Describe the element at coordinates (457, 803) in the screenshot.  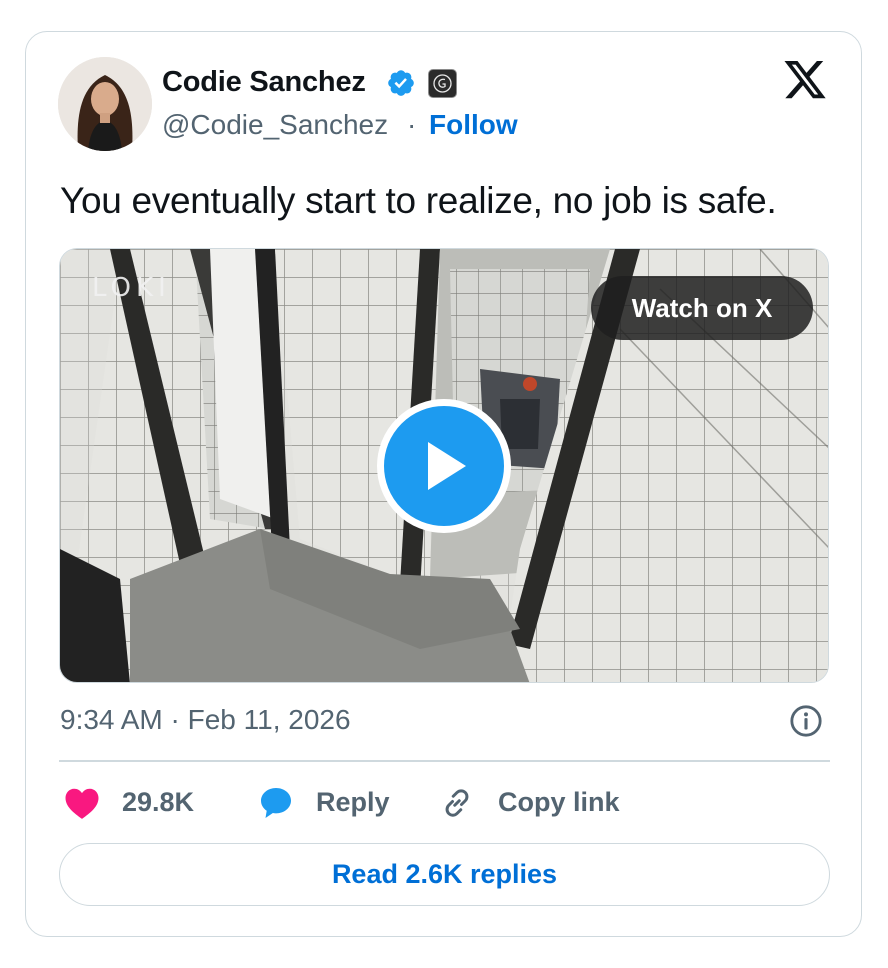
I see `link-icon` at that location.